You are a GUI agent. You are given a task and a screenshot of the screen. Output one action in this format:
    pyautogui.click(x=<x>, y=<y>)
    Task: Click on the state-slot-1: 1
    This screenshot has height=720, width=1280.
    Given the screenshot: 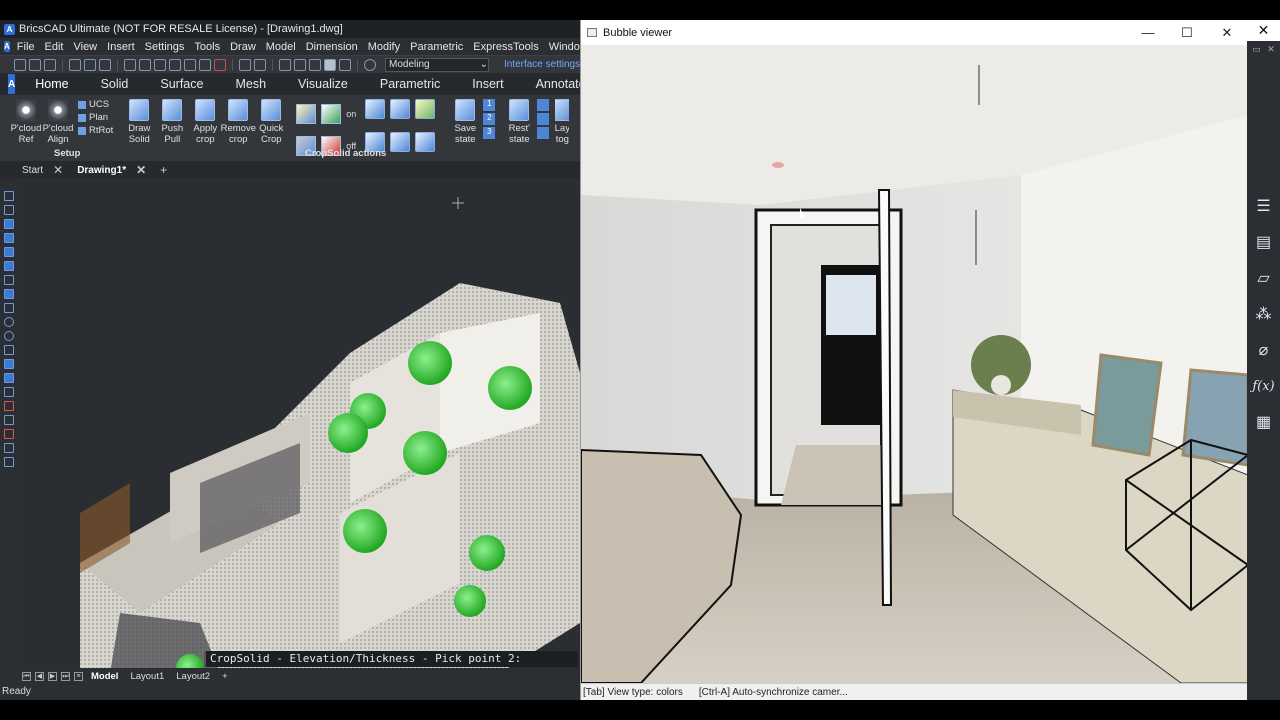 What is the action you would take?
    pyautogui.click(x=489, y=105)
    